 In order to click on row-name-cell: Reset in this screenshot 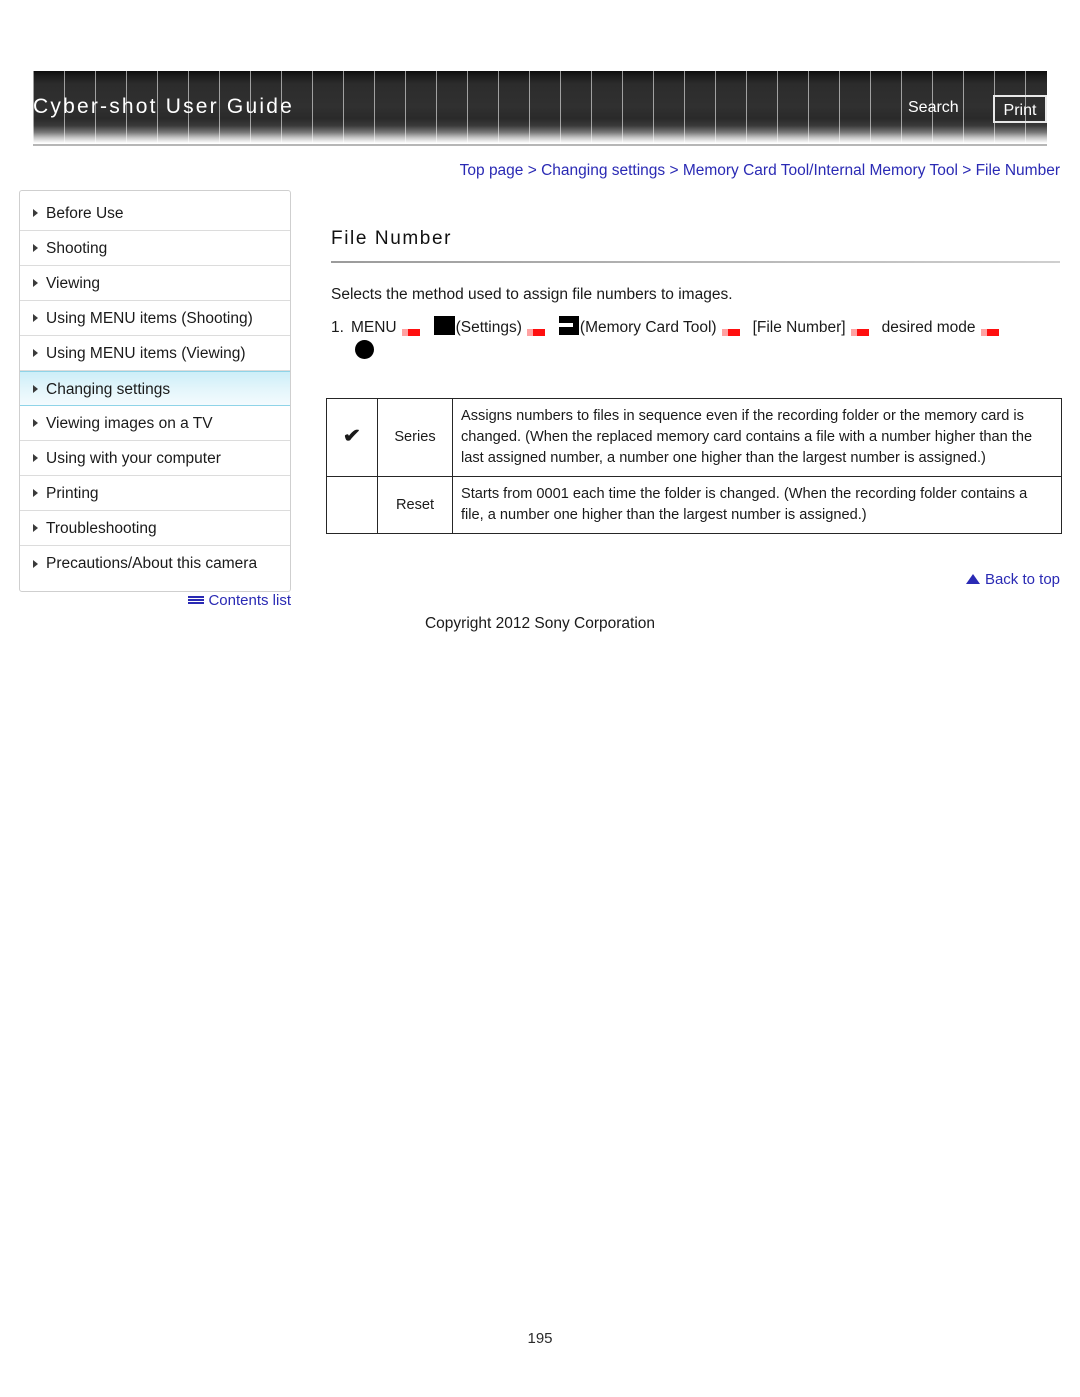, I will do `click(415, 505)`.